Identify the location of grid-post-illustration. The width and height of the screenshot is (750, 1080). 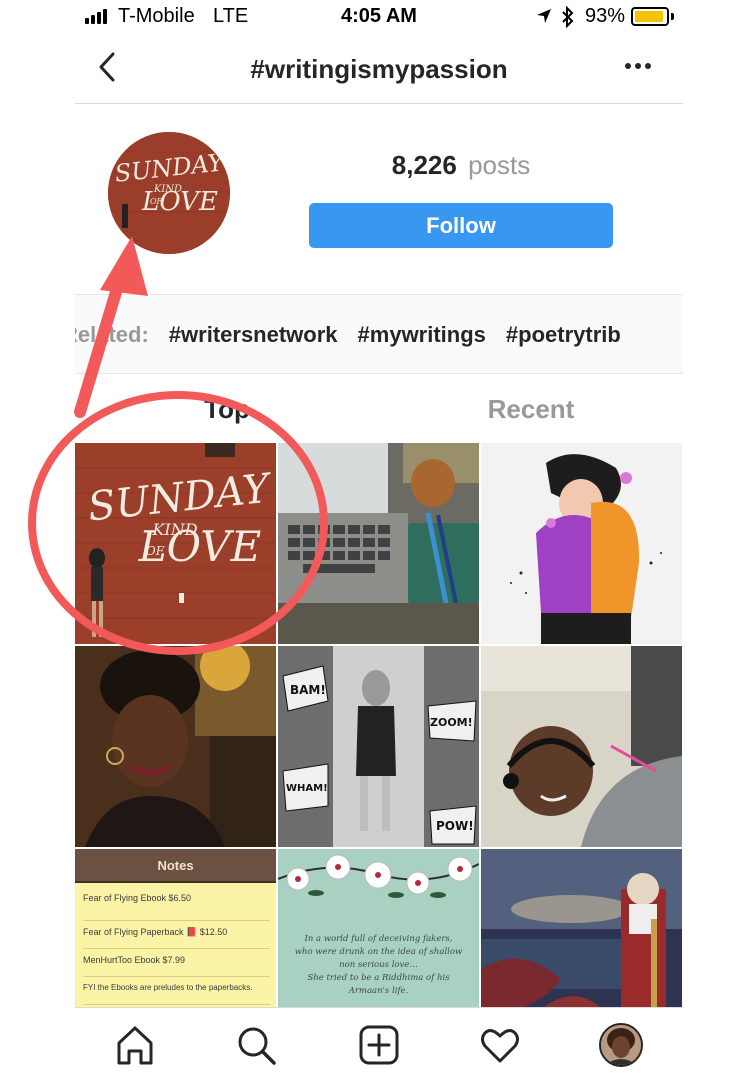
(581, 543).